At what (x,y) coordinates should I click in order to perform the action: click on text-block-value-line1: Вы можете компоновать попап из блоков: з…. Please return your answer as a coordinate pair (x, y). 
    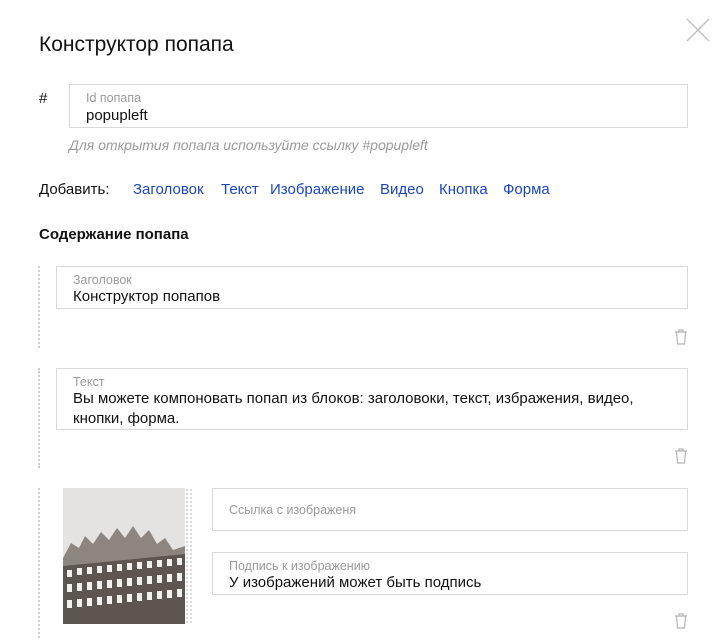
    Looking at the image, I should click on (353, 398).